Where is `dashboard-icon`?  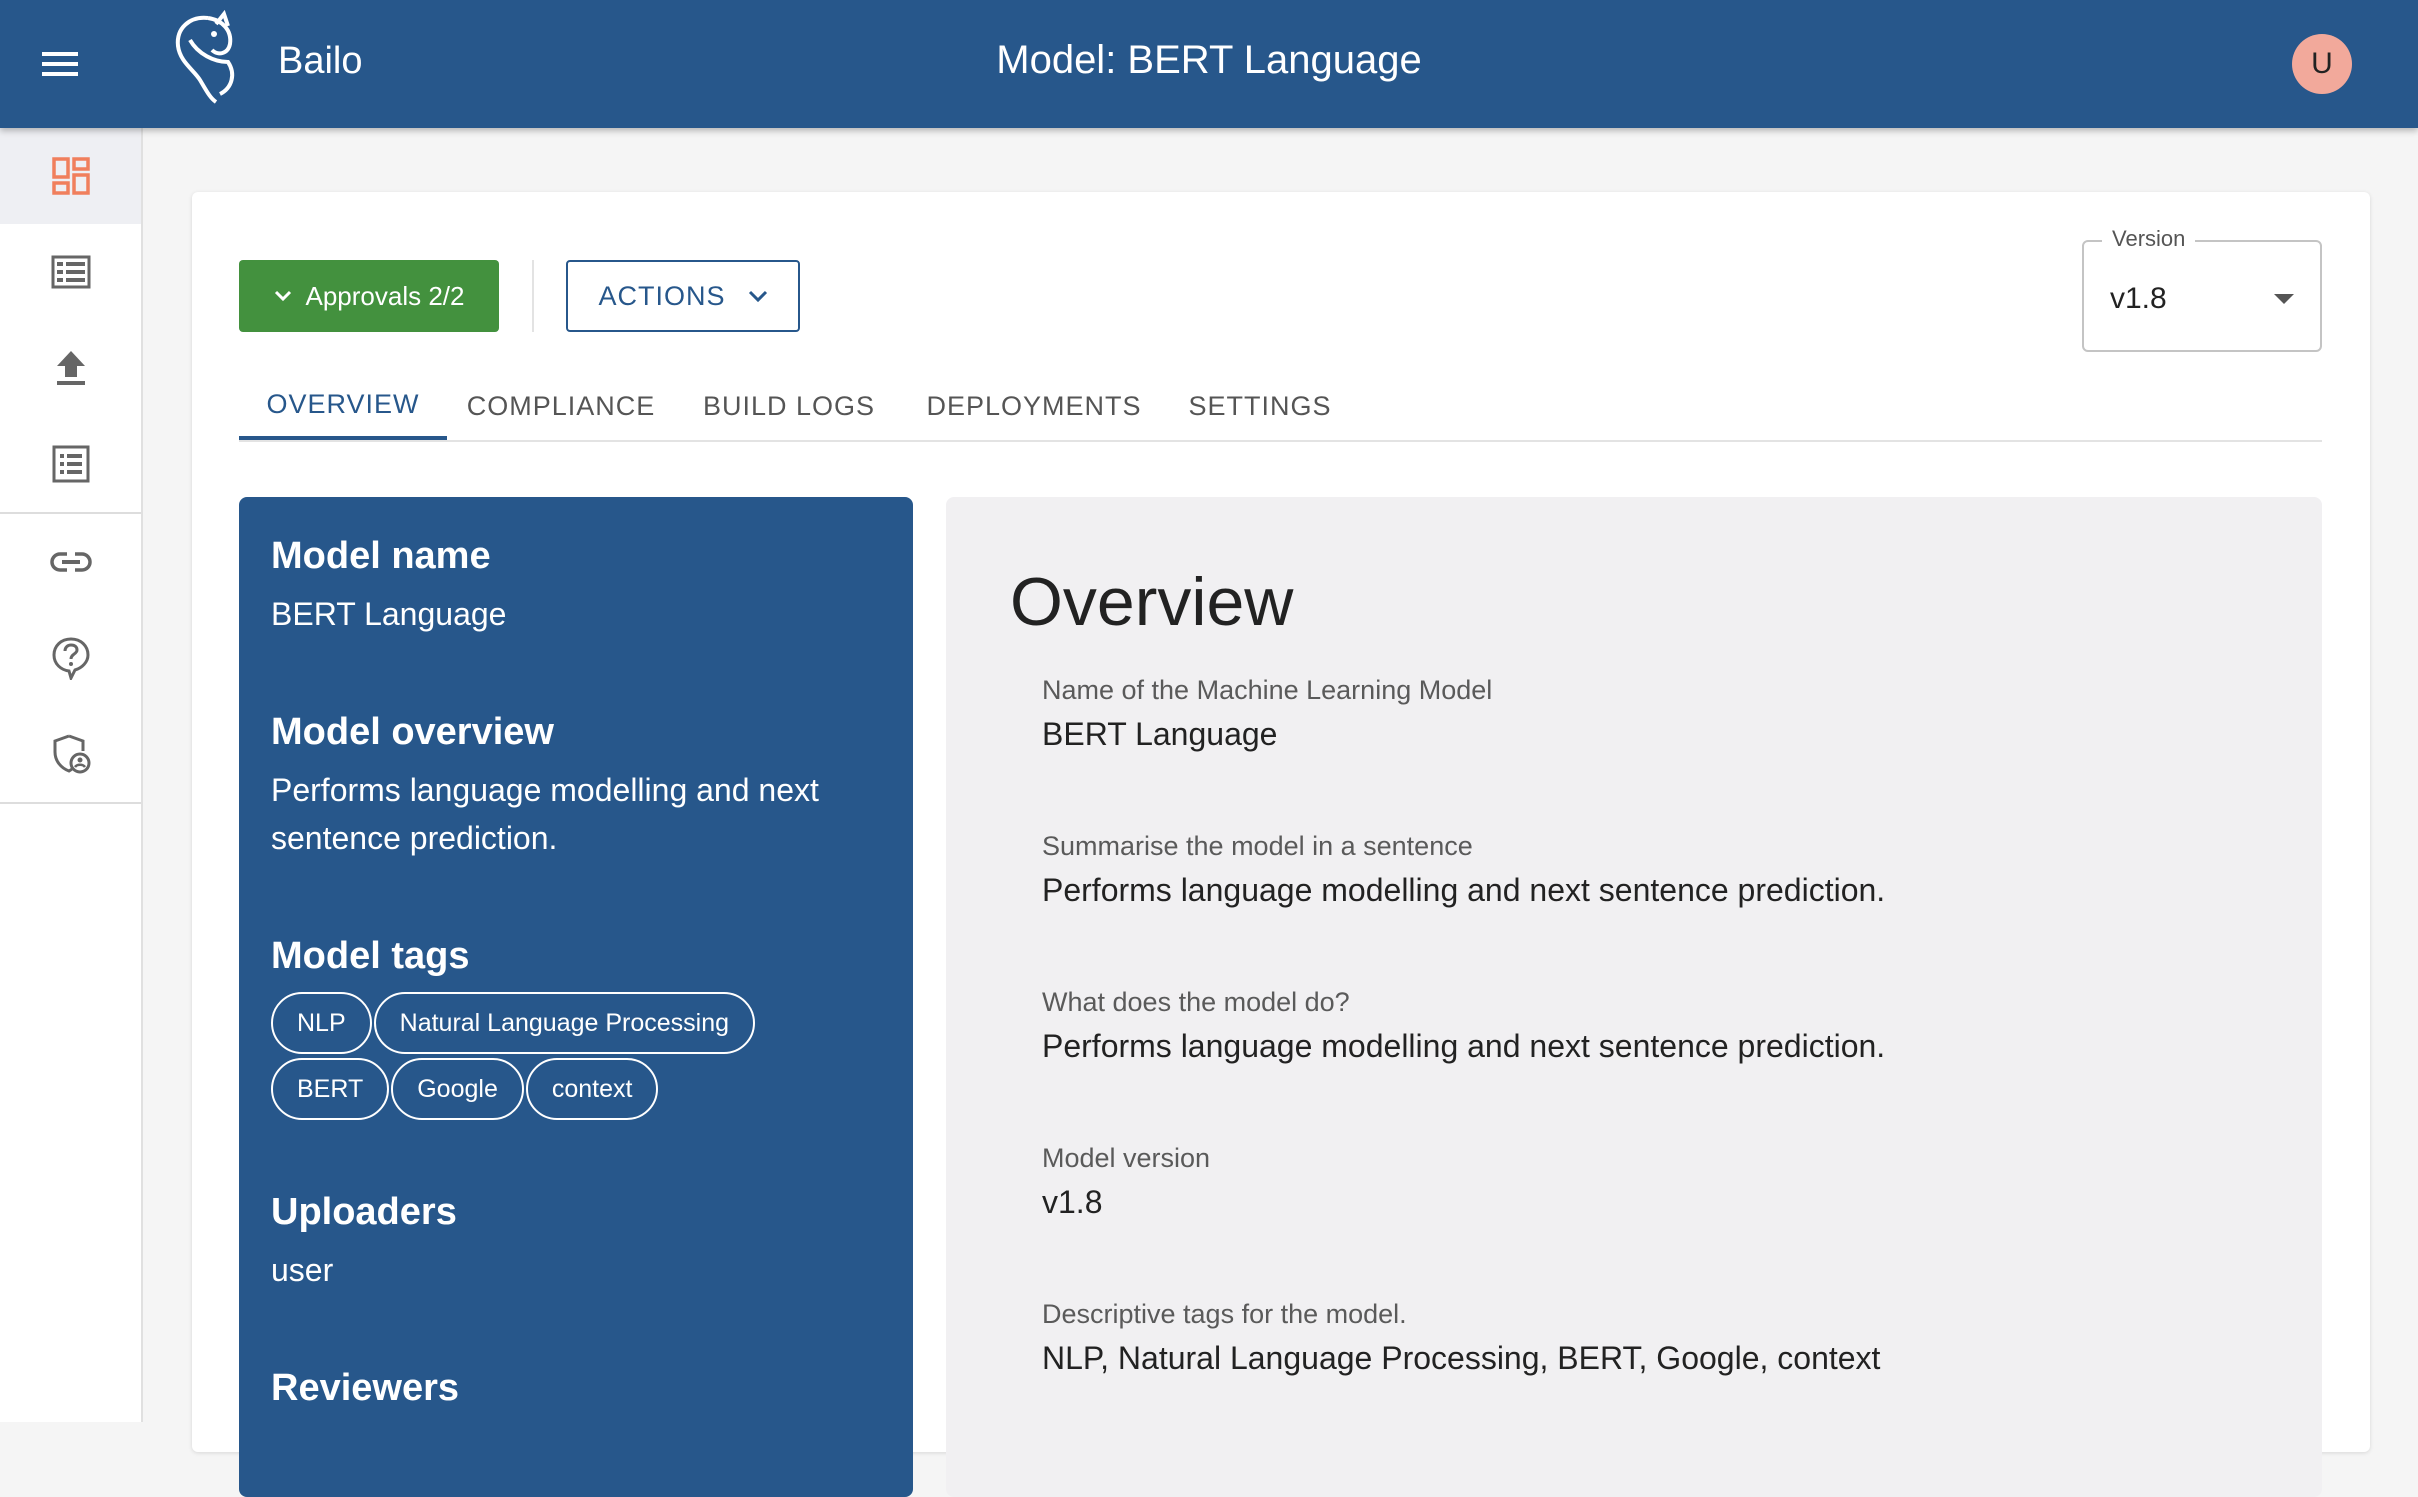 dashboard-icon is located at coordinates (70, 176).